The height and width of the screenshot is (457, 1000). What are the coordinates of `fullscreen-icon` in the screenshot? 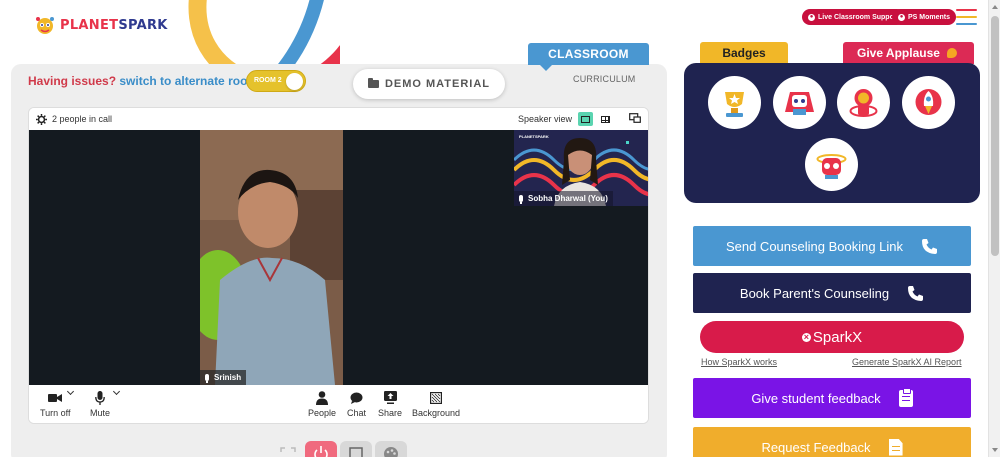 It's located at (288, 449).